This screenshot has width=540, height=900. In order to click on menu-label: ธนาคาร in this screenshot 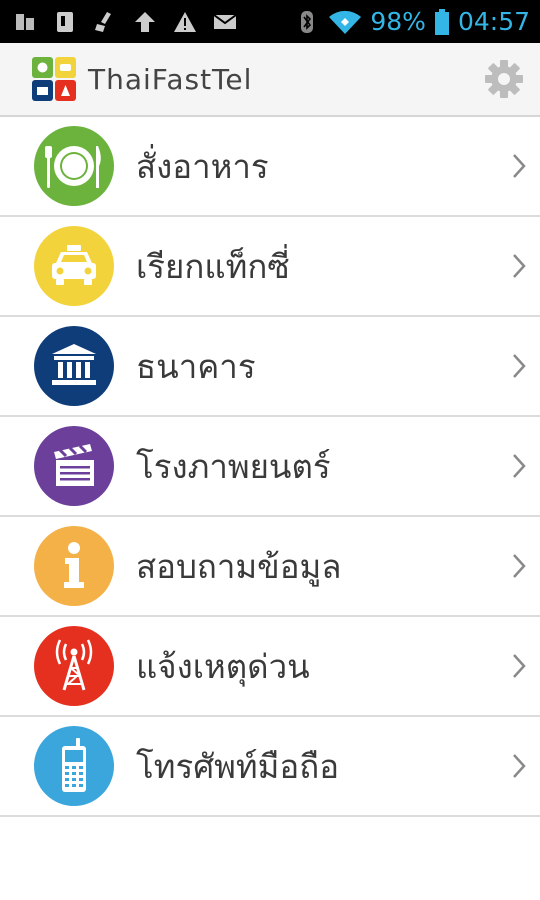, I will do `click(196, 366)`.